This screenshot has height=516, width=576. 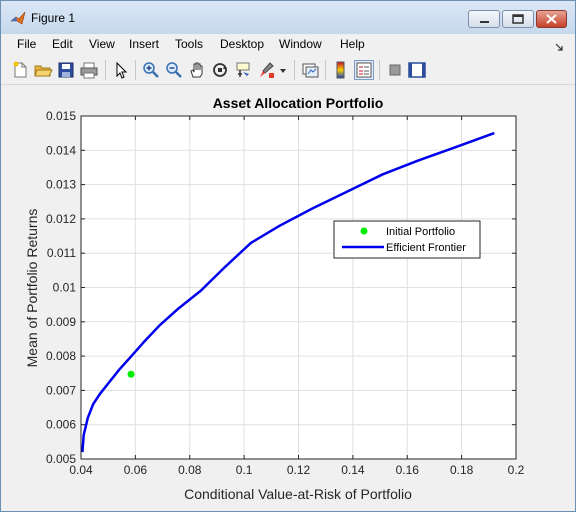 I want to click on y-tick-label: 0.006, so click(x=61, y=425).